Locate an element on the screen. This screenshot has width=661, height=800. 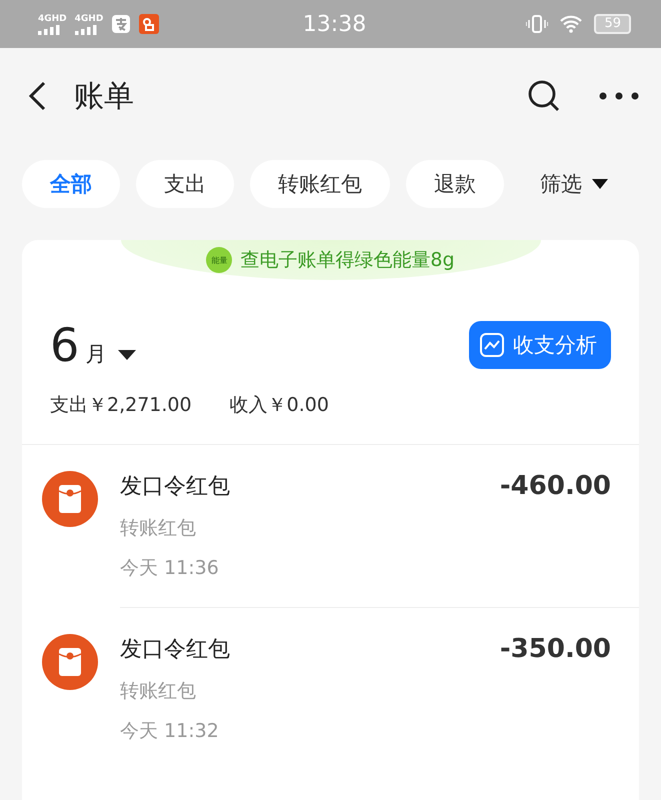
promo-banner: 能量 查电子账单得绿色能量8g is located at coordinates (330, 260).